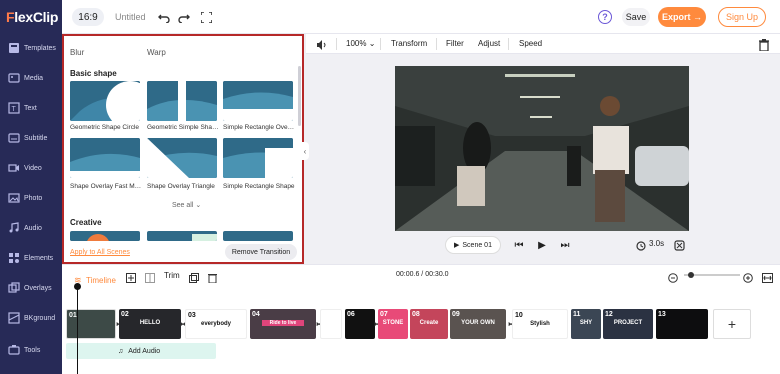 This screenshot has height=374, width=780. Describe the element at coordinates (183, 205) in the screenshot. I see `see-all-label: See all` at that location.